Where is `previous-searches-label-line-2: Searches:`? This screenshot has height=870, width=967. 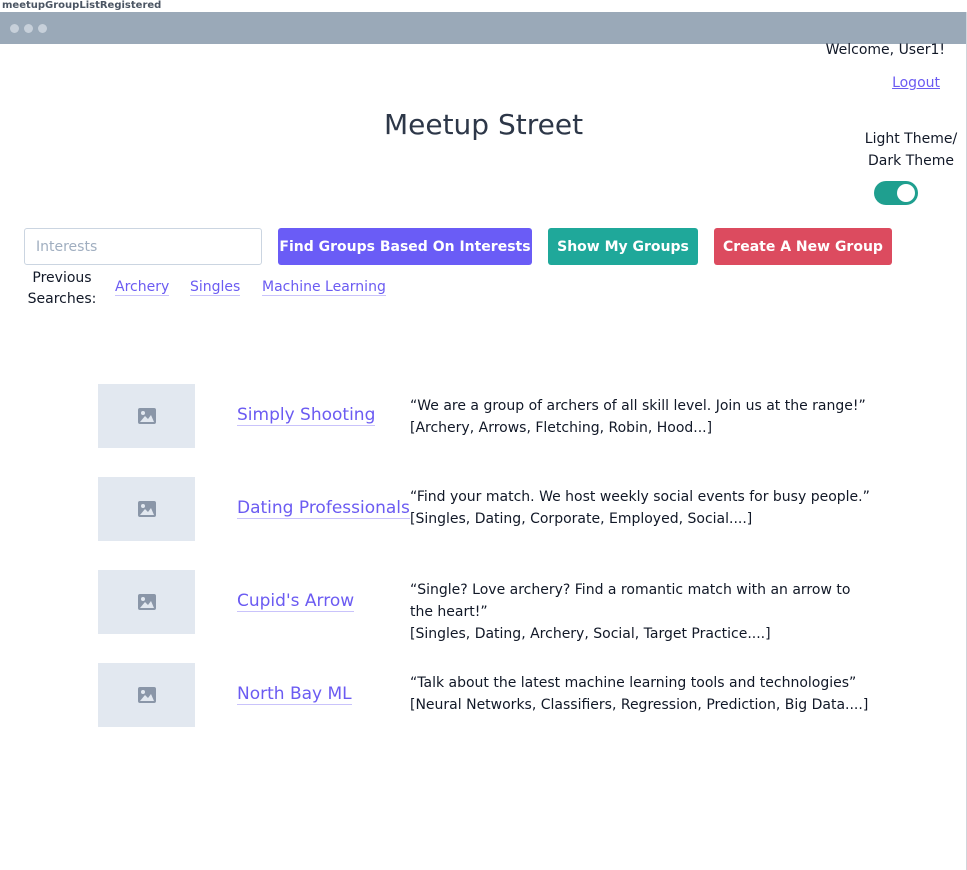
previous-searches-label-line-2: Searches: is located at coordinates (62, 299).